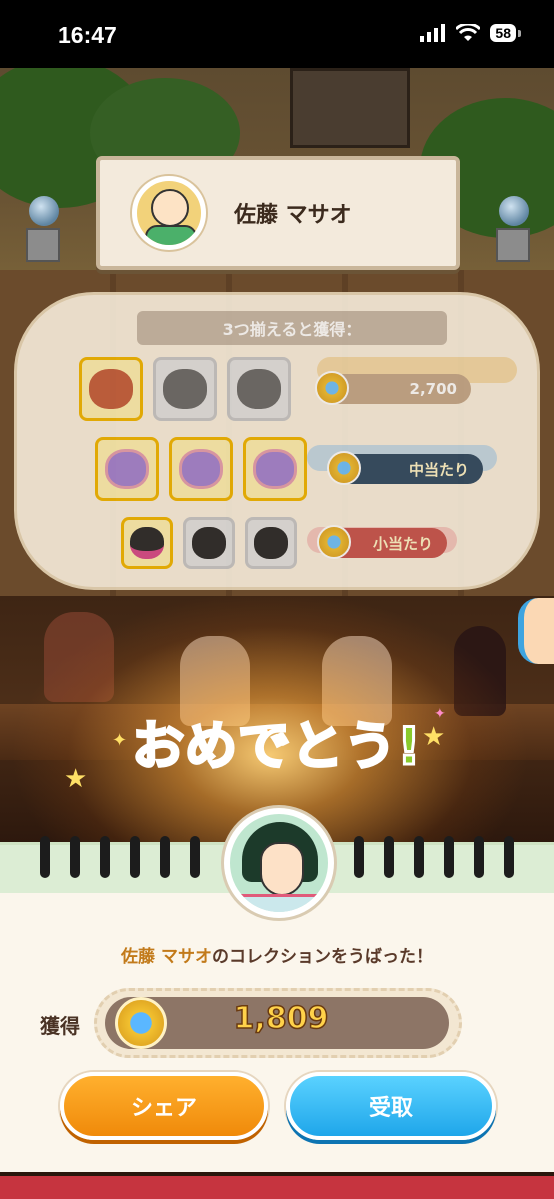 The image size is (554, 1199). What do you see at coordinates (211, 747) in the screenshot?
I see `congrats-char: め` at bounding box center [211, 747].